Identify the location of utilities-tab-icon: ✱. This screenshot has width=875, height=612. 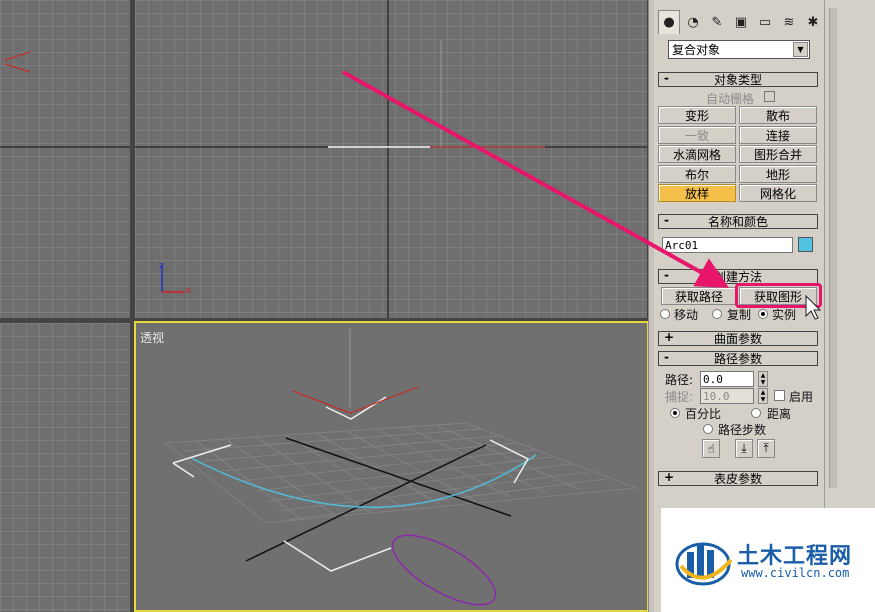
(813, 22).